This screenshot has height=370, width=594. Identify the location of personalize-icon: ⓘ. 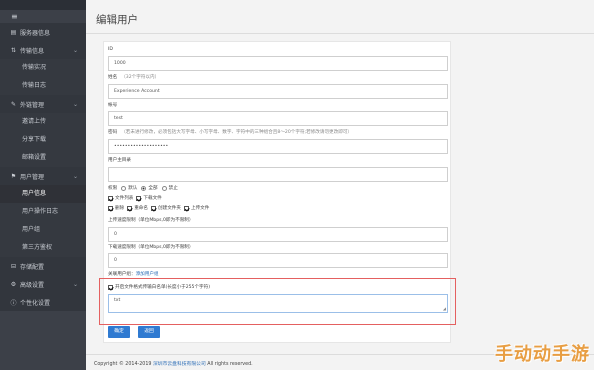
(13, 303).